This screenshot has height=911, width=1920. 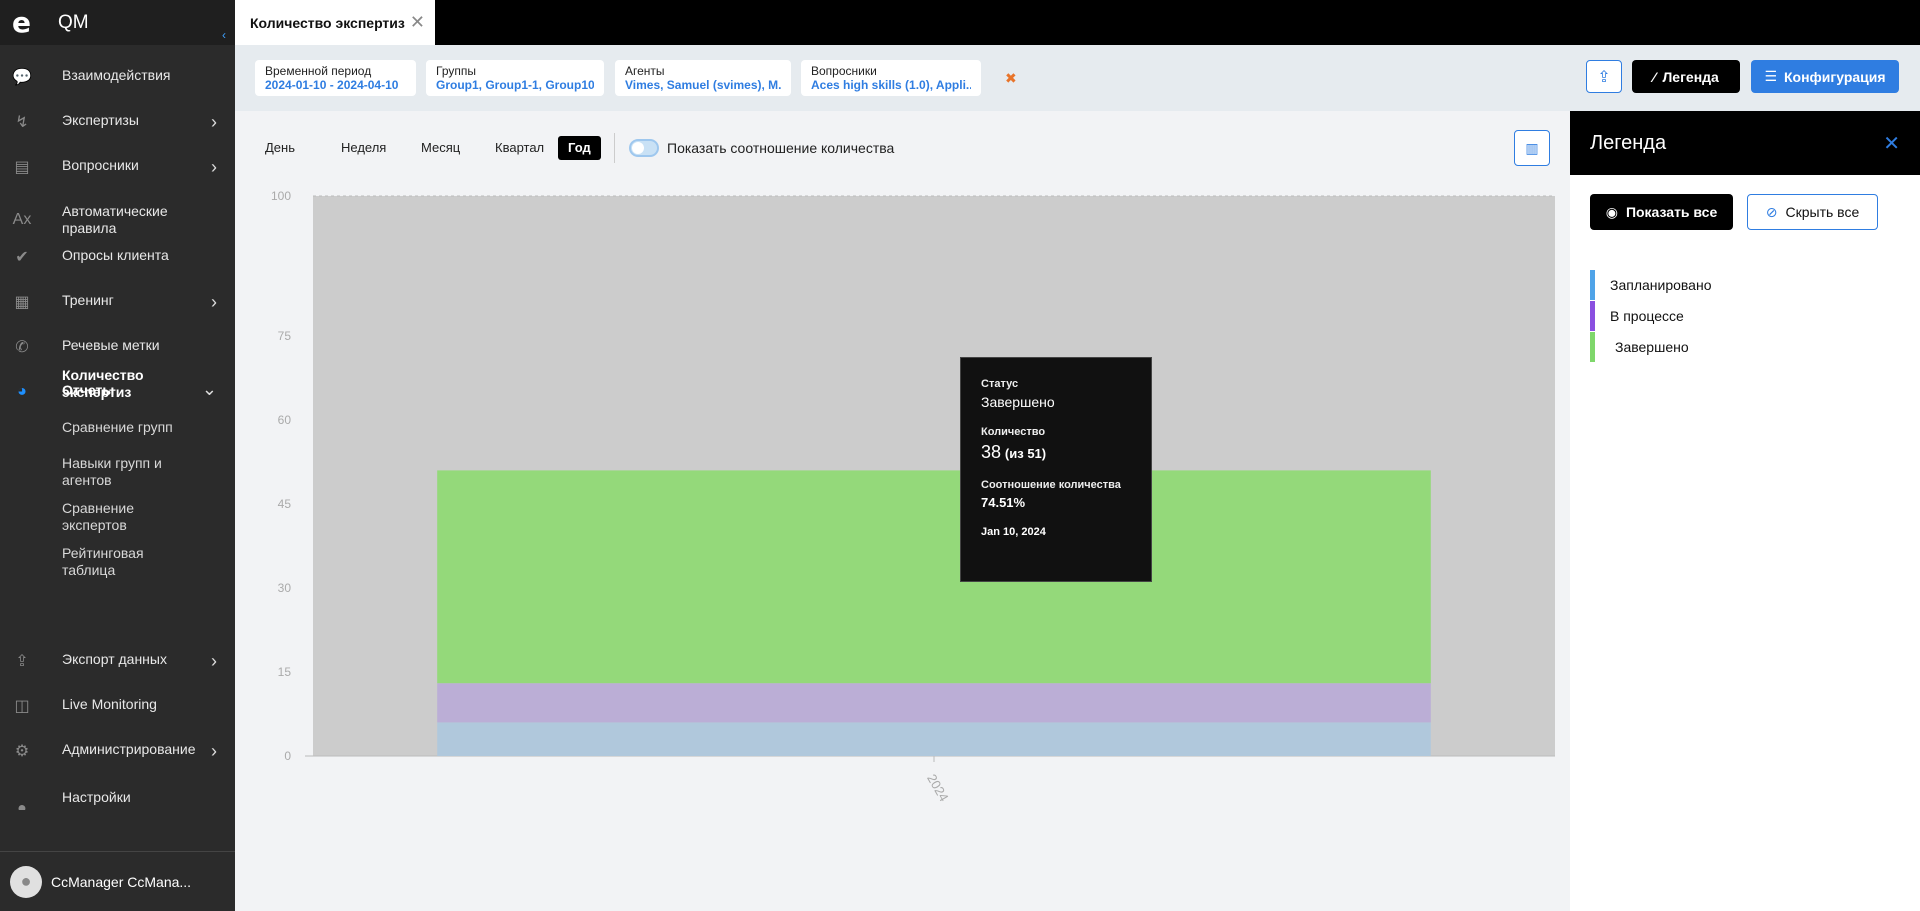 I want to click on hide-all-button: ⊘ Скрыть все, so click(x=1812, y=212).